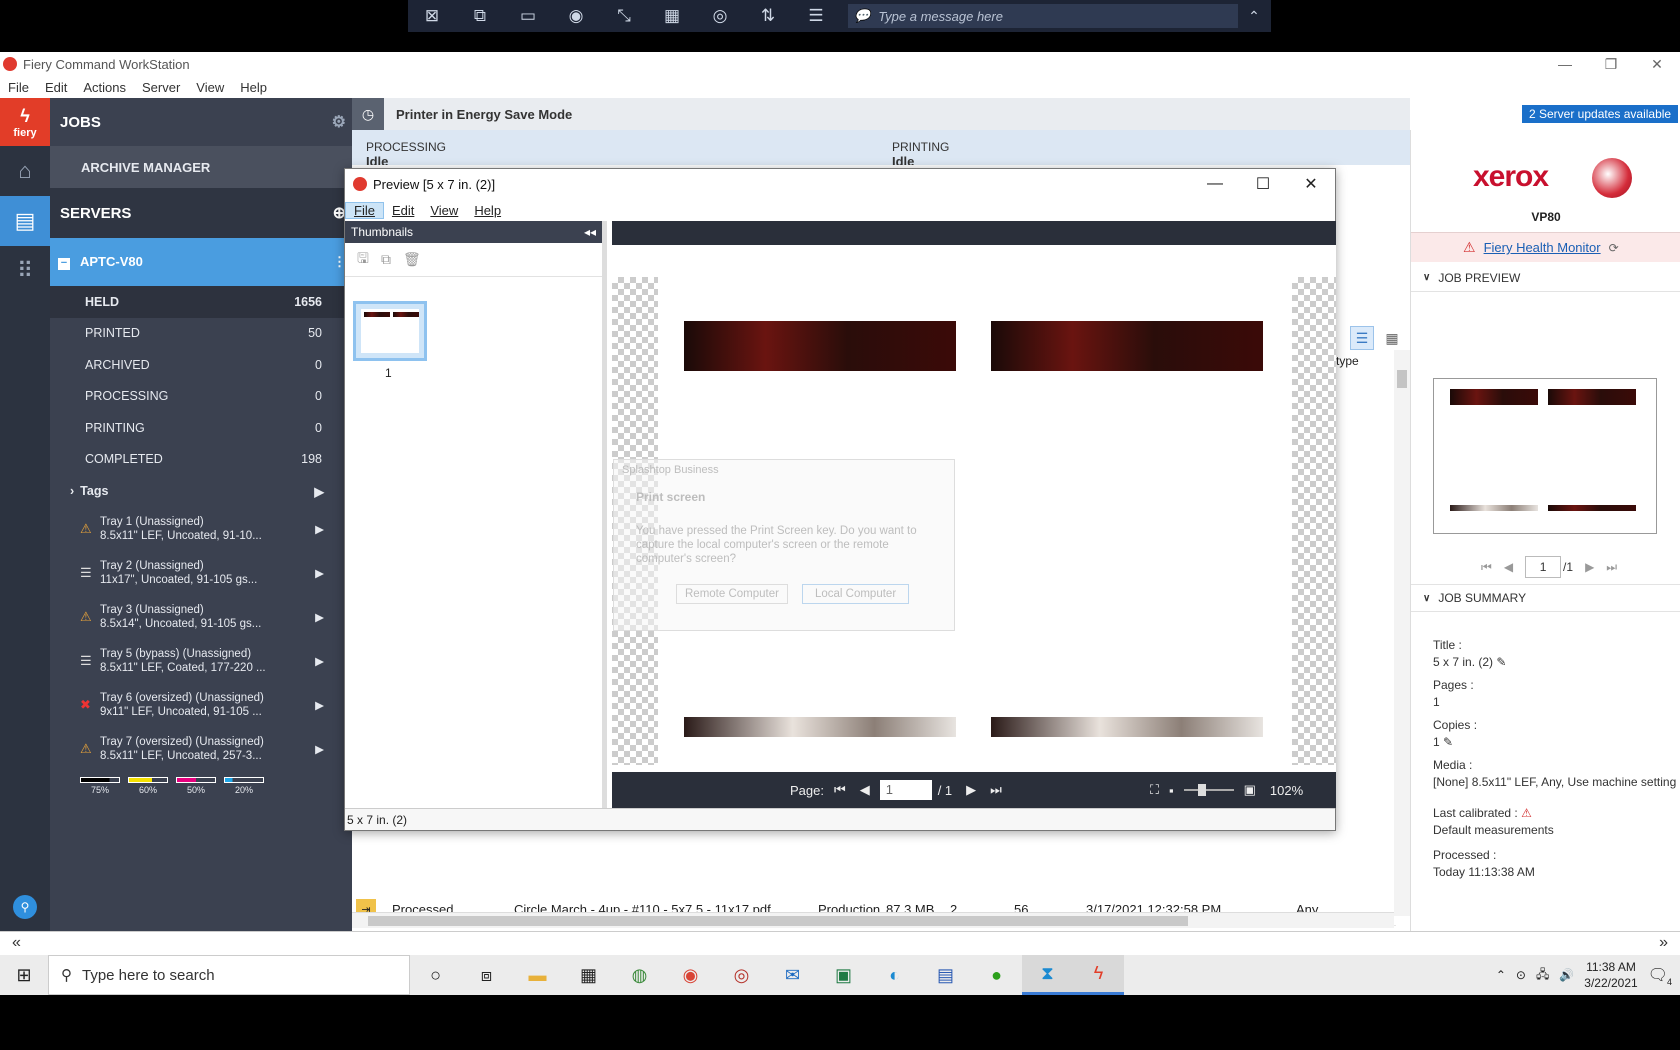  Describe the element at coordinates (24, 975) in the screenshot. I see `windows-start-icon: ⊞` at that location.